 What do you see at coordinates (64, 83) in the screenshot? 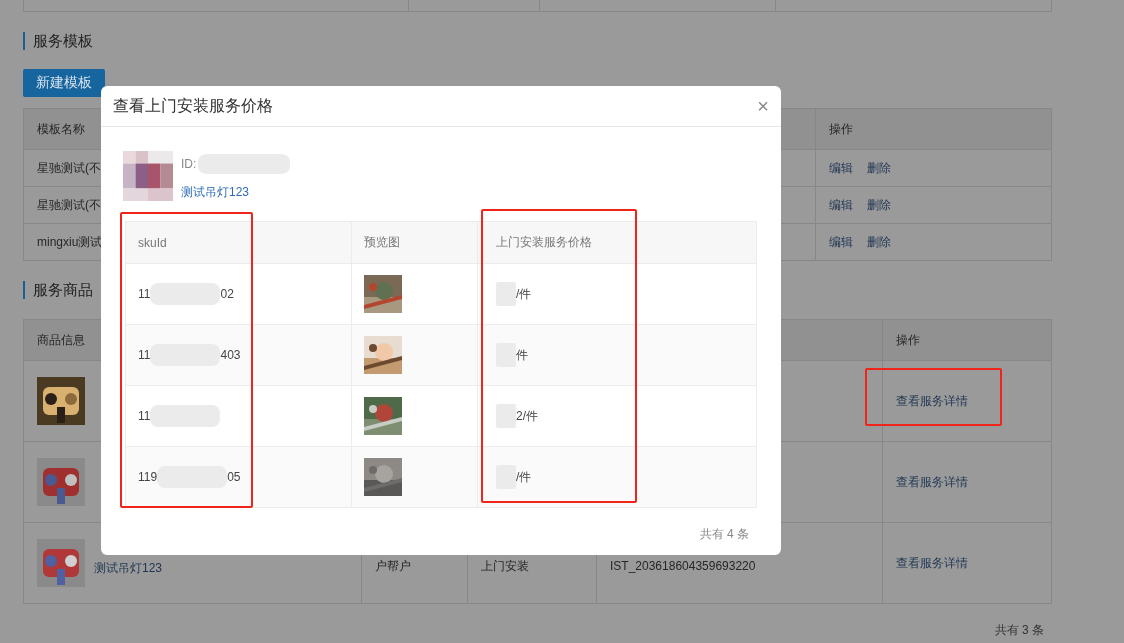
I see `new-template-button: 新建模板` at bounding box center [64, 83].